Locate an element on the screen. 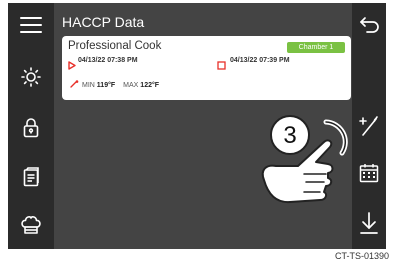  menu-icon is located at coordinates (31, 25).